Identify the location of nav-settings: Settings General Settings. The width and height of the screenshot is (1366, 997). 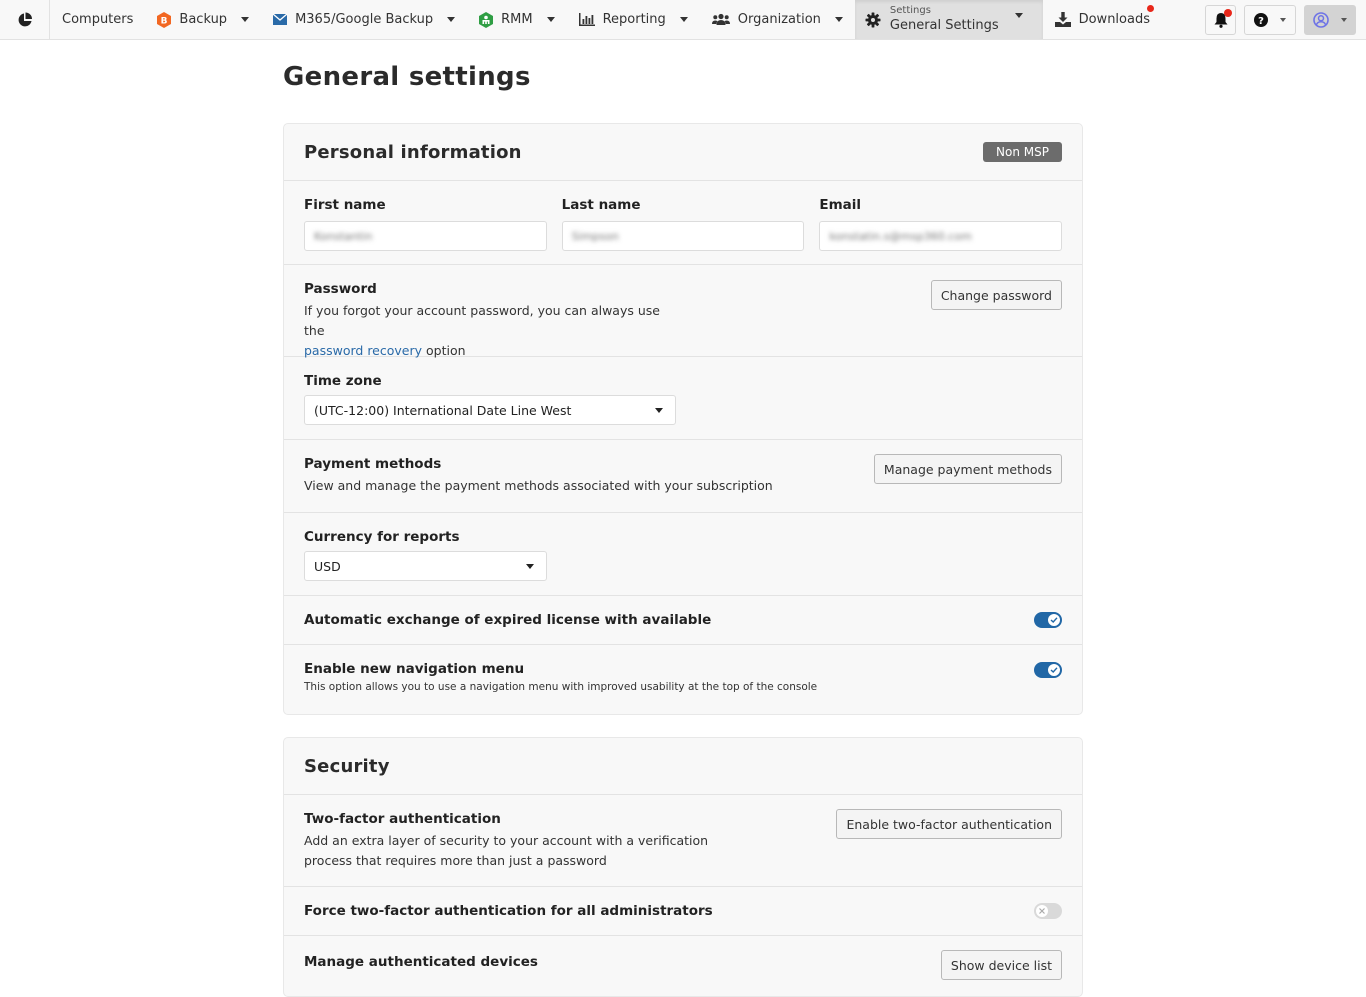
(948, 19).